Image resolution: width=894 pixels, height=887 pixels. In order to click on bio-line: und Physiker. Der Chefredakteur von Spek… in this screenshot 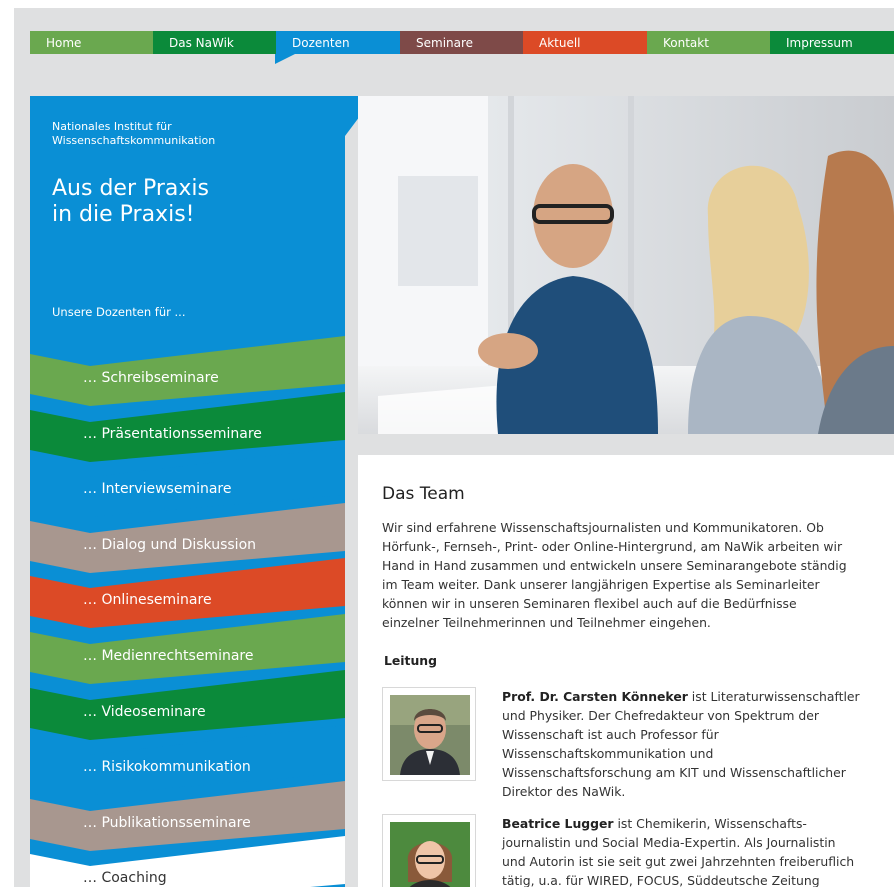, I will do `click(661, 715)`.